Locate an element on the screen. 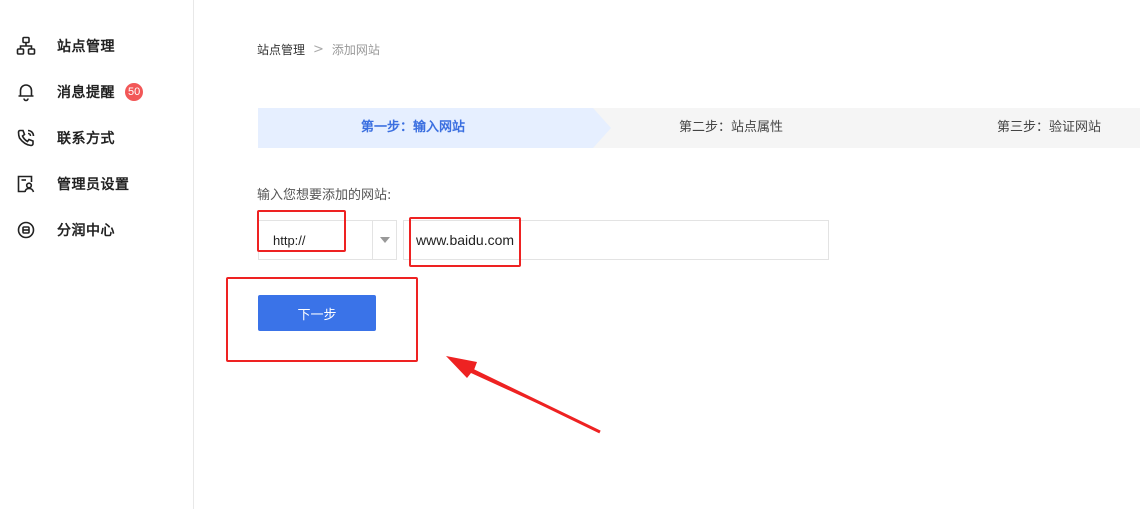  breadcrumb: 站点管理 > 添加网站 is located at coordinates (318, 49).